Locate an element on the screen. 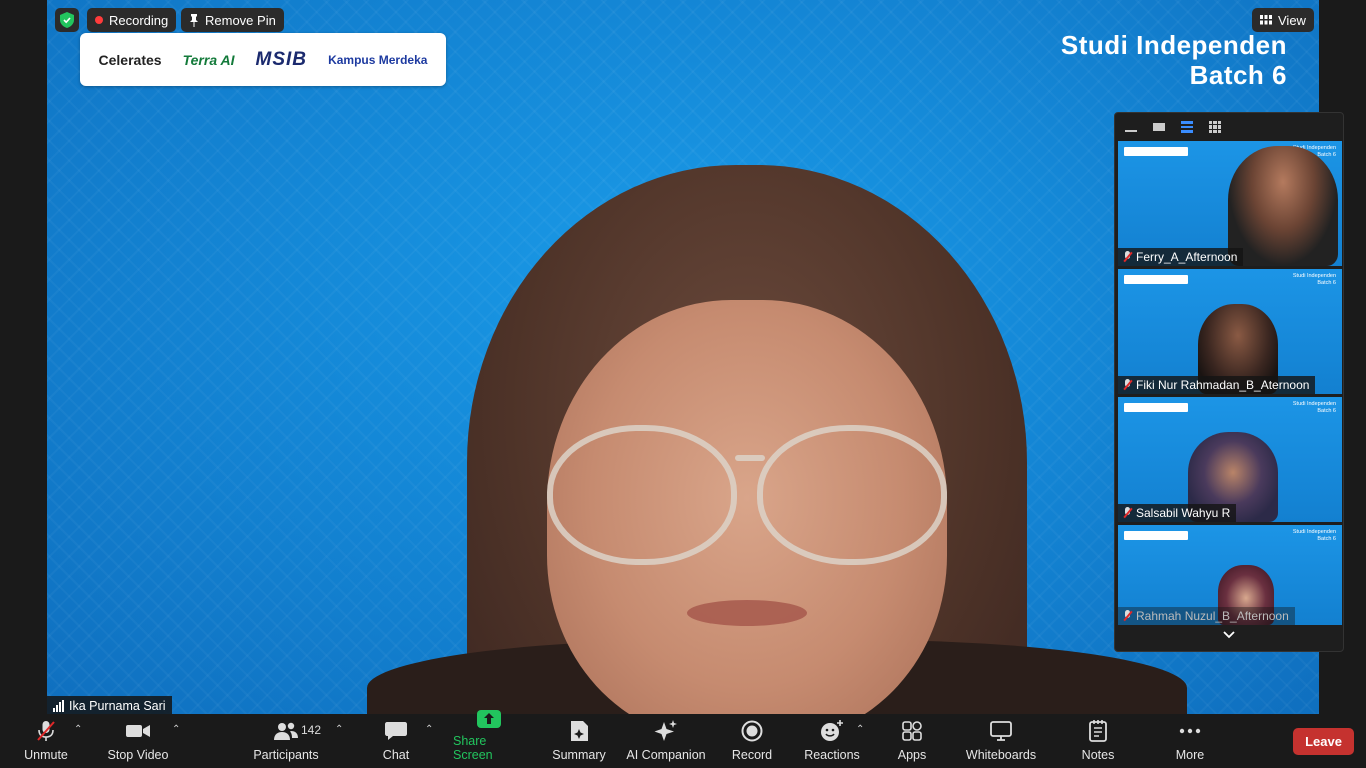  participant-name-tag: Ferry_A_Afternoon is located at coordinates (1181, 257).